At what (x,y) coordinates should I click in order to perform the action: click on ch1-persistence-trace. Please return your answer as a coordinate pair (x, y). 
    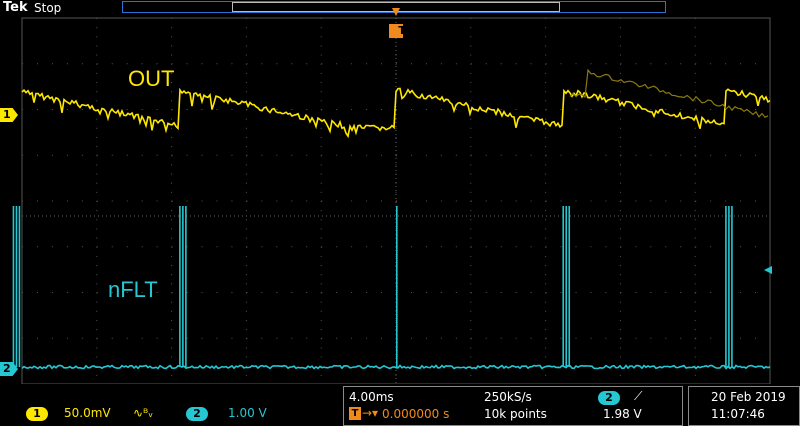
    Looking at the image, I should click on (669, 93).